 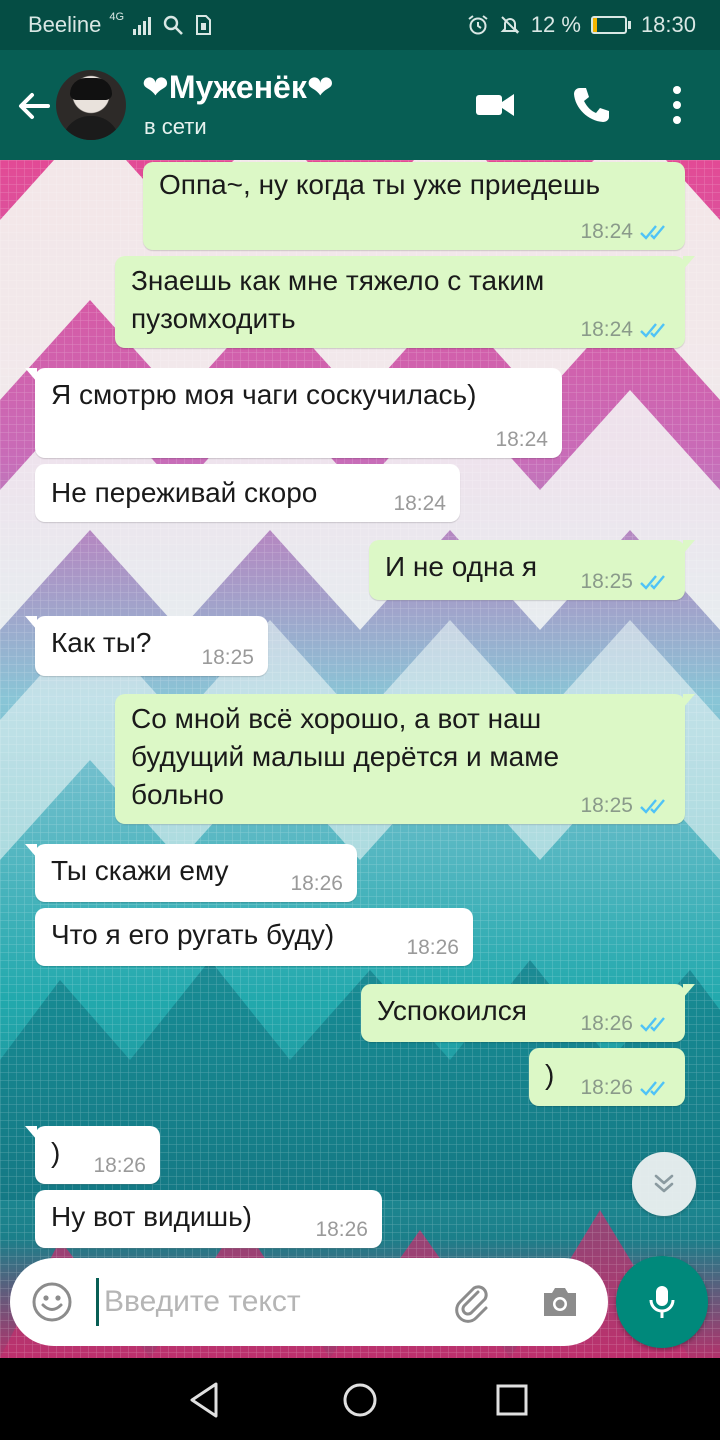 I want to click on carrier-label: Beeline, so click(x=65, y=24).